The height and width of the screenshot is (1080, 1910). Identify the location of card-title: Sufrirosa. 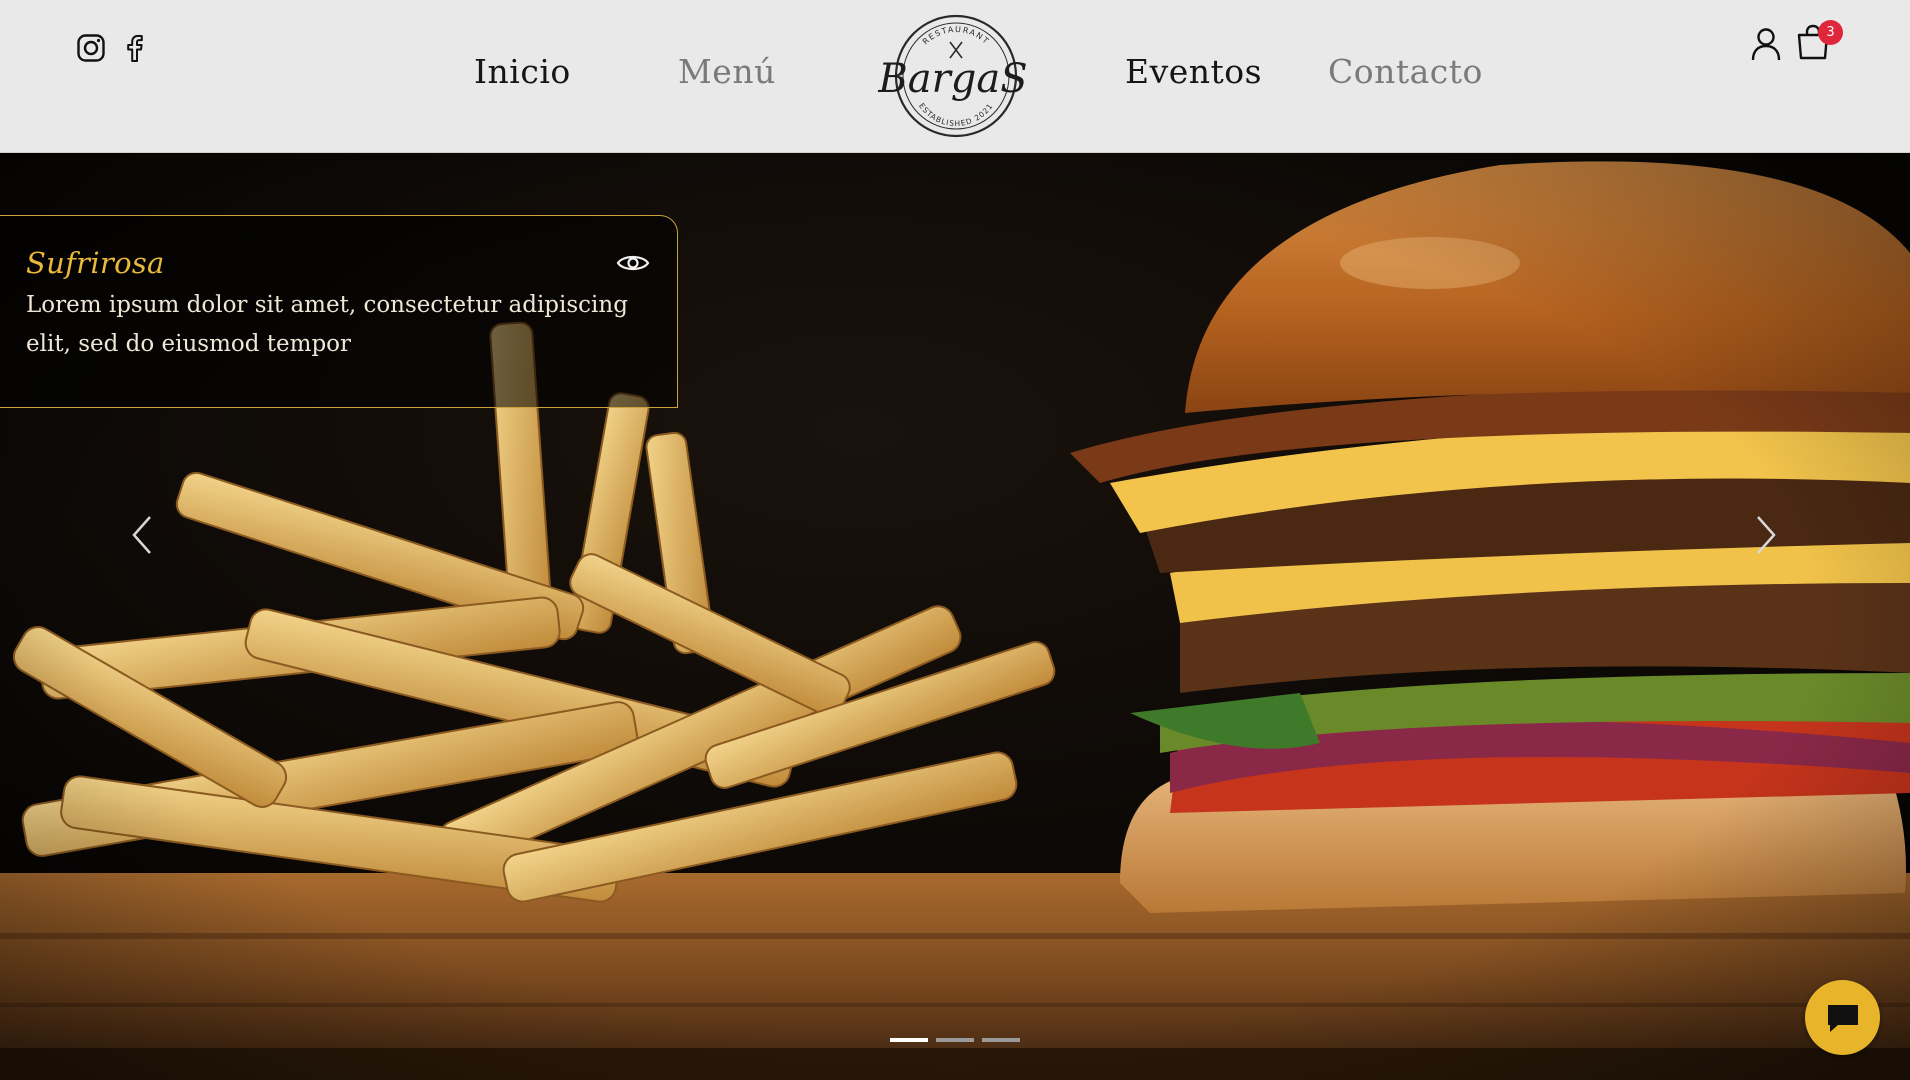
(95, 263).